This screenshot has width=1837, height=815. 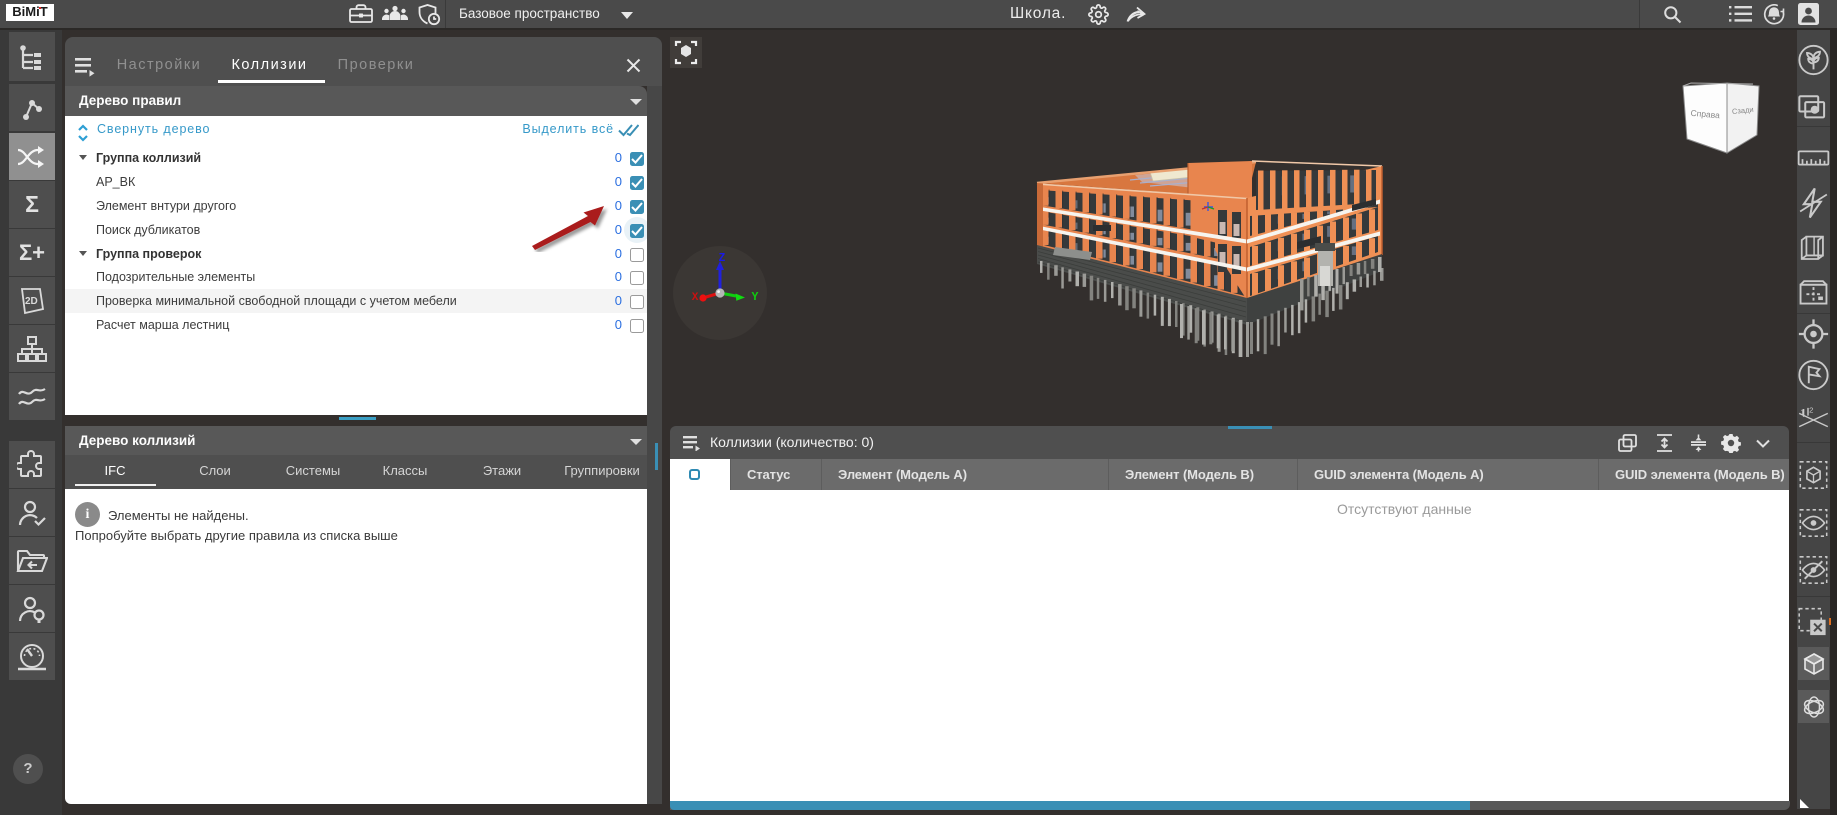 I want to click on svg-text: 2, so click(x=1811, y=409).